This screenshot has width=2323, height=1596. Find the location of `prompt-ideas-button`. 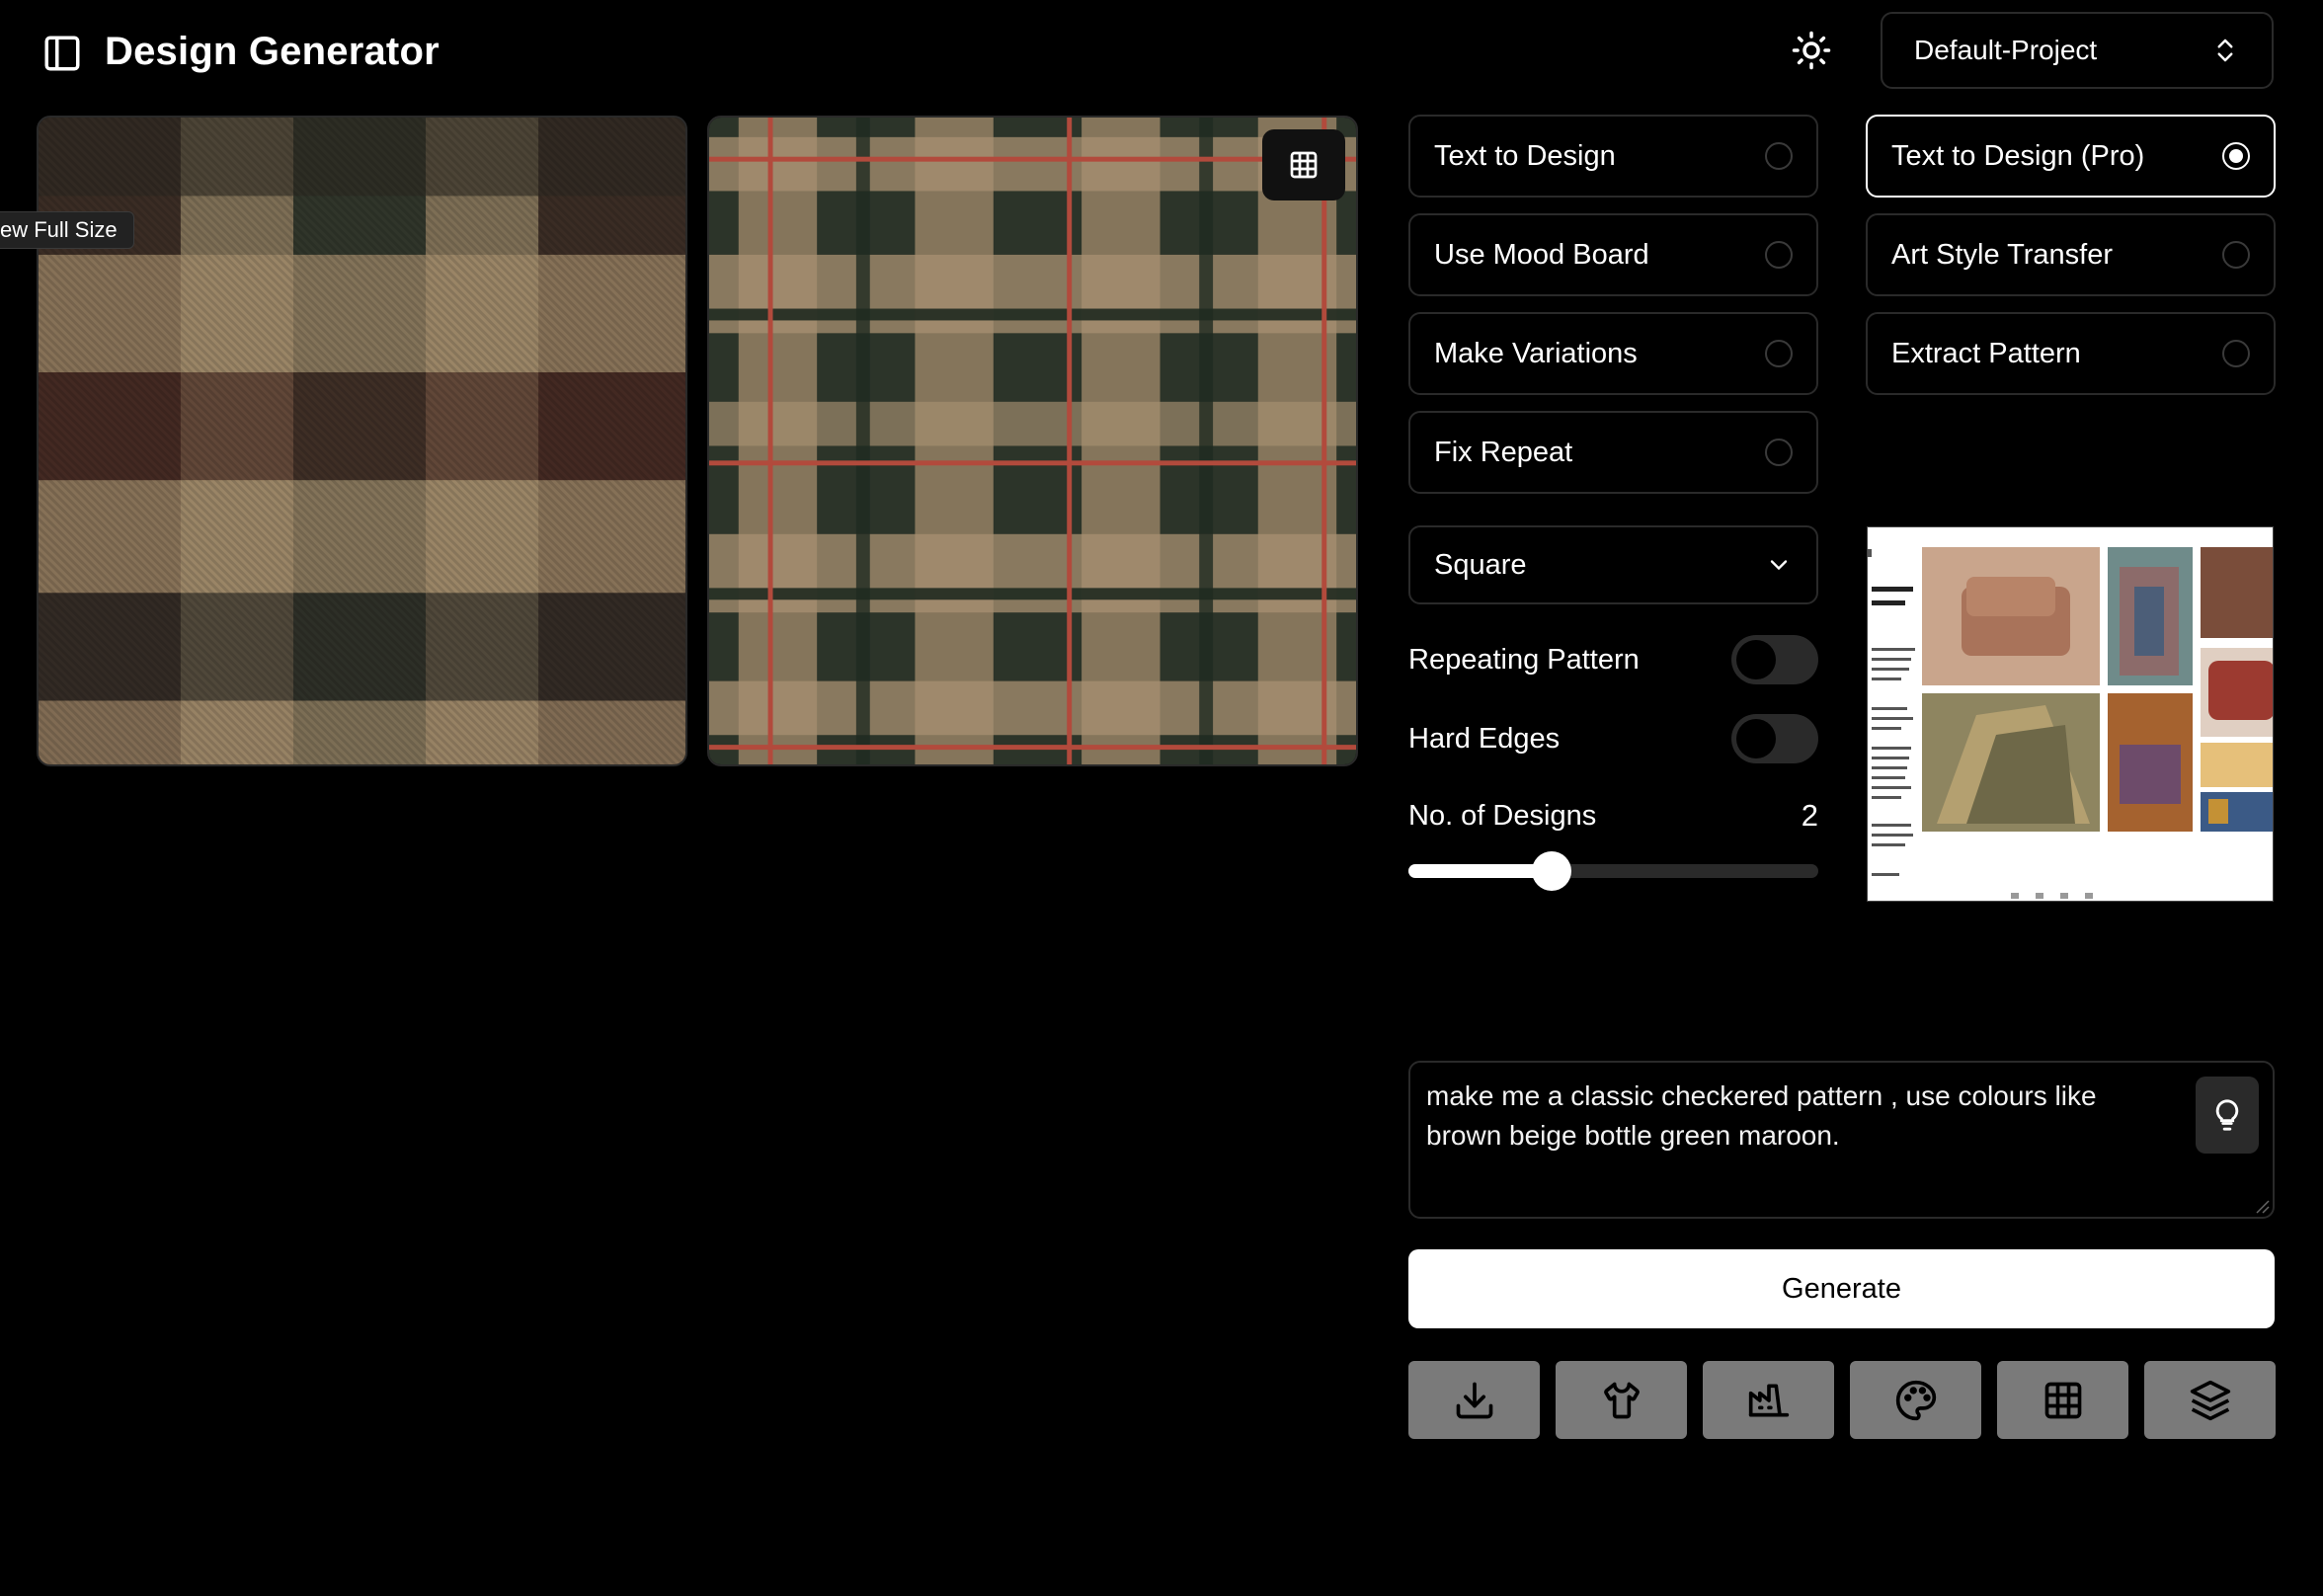

prompt-ideas-button is located at coordinates (2227, 1115).